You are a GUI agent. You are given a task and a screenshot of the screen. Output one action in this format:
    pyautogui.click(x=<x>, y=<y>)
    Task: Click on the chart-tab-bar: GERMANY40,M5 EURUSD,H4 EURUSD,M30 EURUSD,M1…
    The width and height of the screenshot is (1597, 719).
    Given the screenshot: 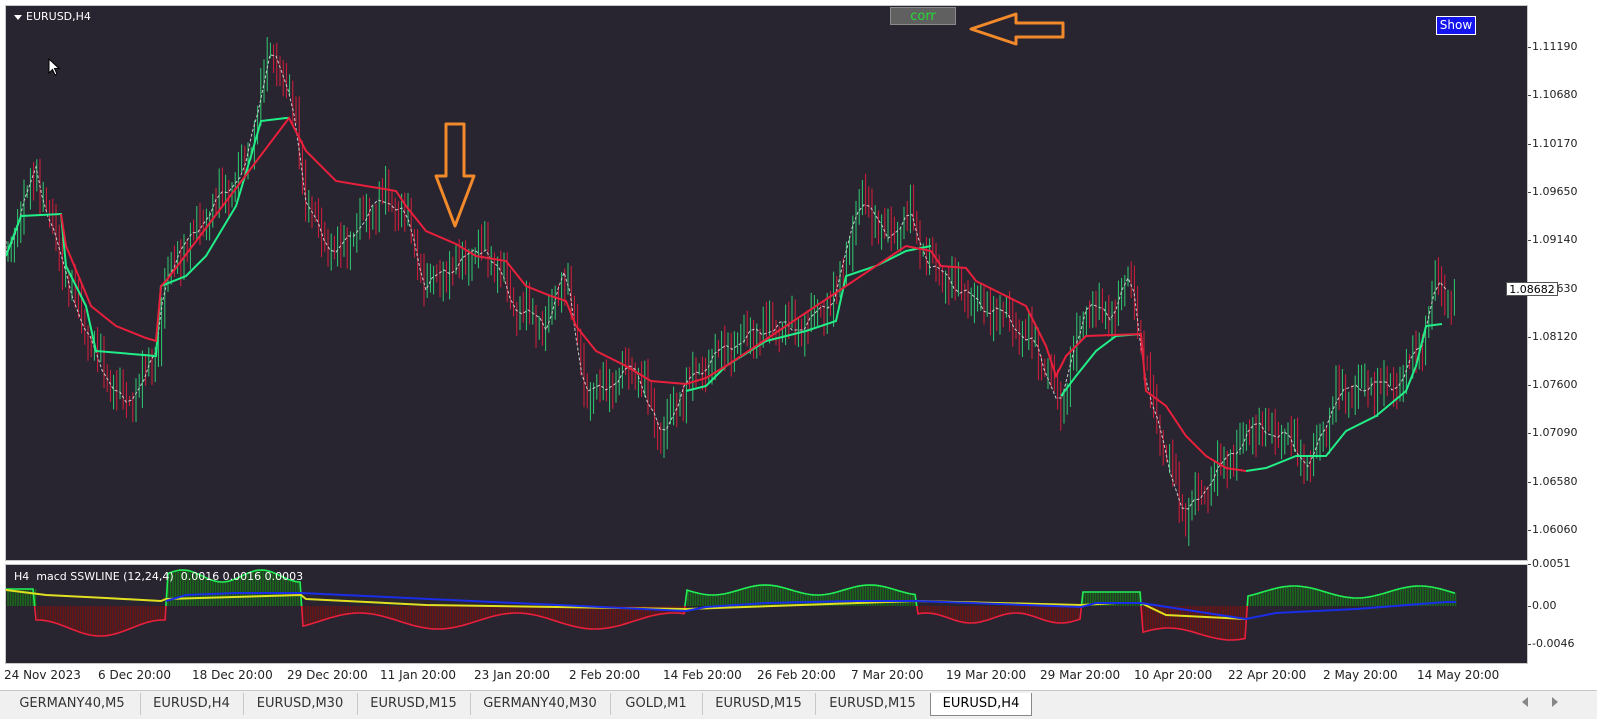 What is the action you would take?
    pyautogui.click(x=798, y=704)
    